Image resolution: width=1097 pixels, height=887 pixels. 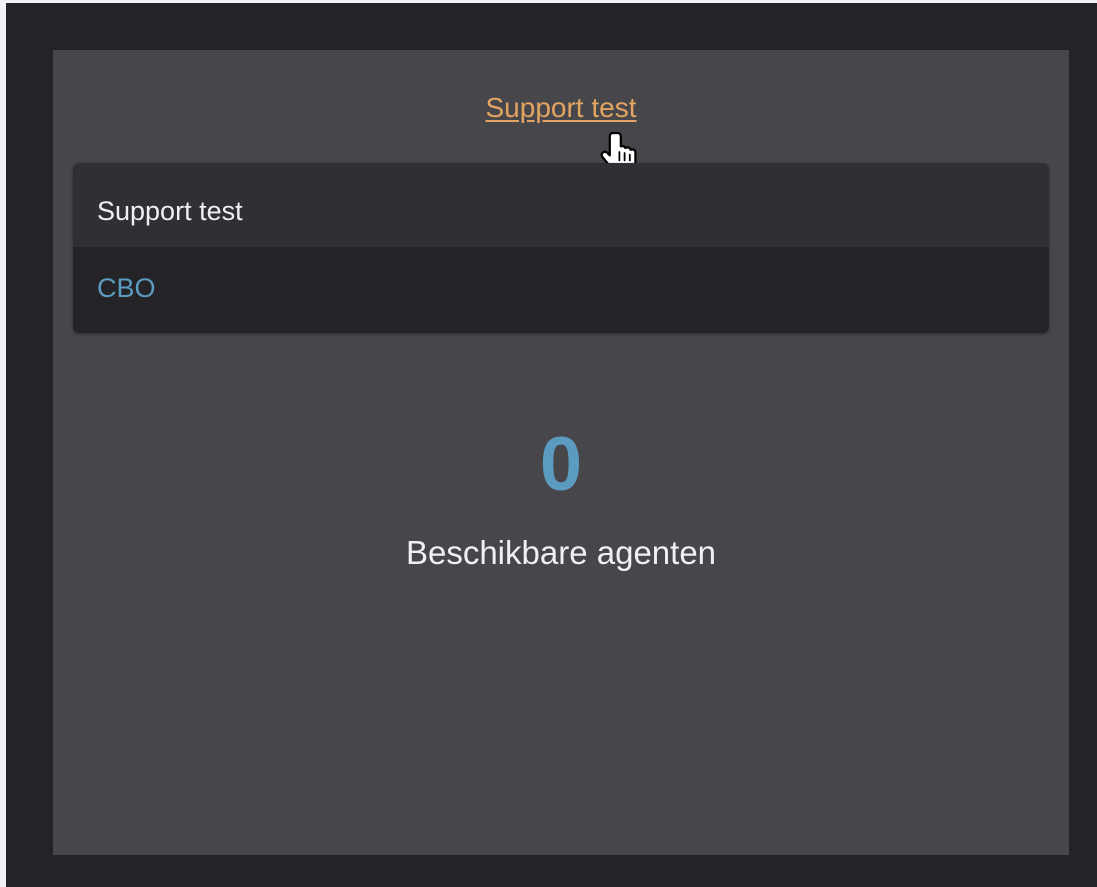 I want to click on card-title: Support test, so click(x=561, y=205).